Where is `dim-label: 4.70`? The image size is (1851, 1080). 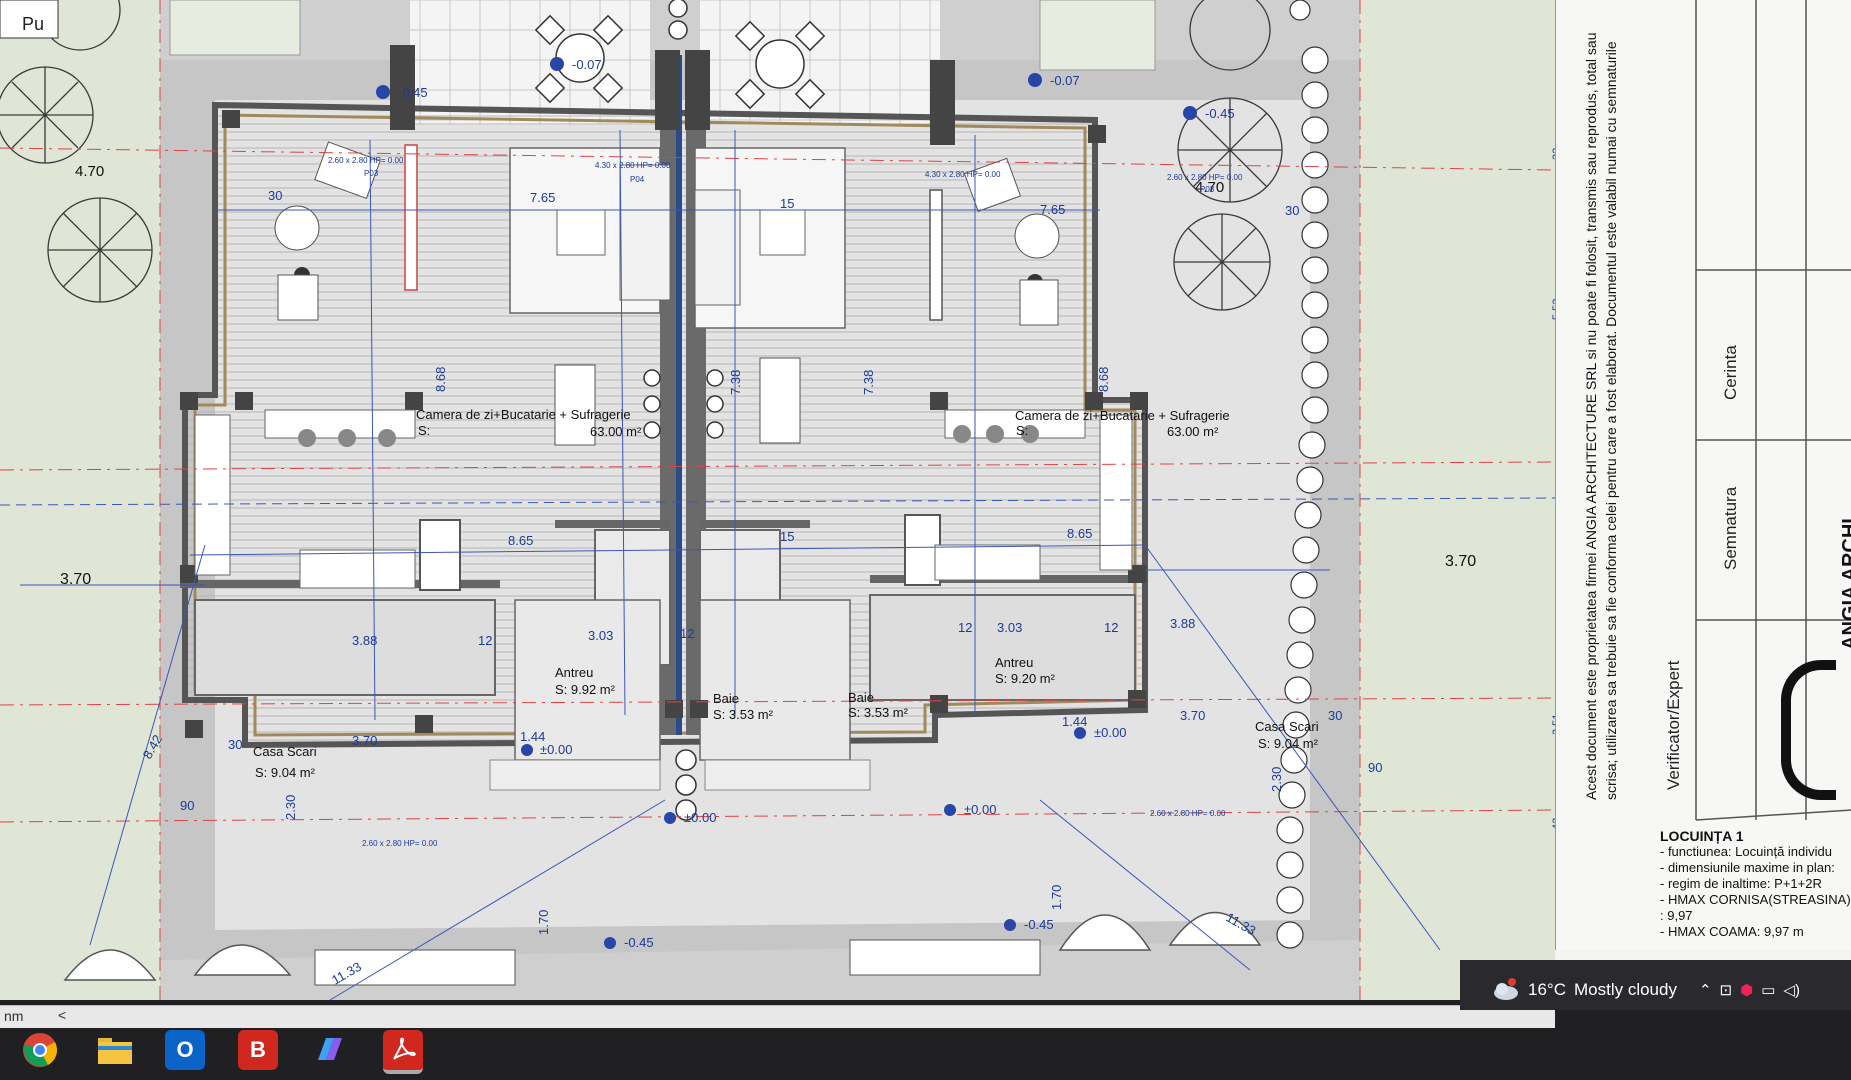 dim-label: 4.70 is located at coordinates (89, 171).